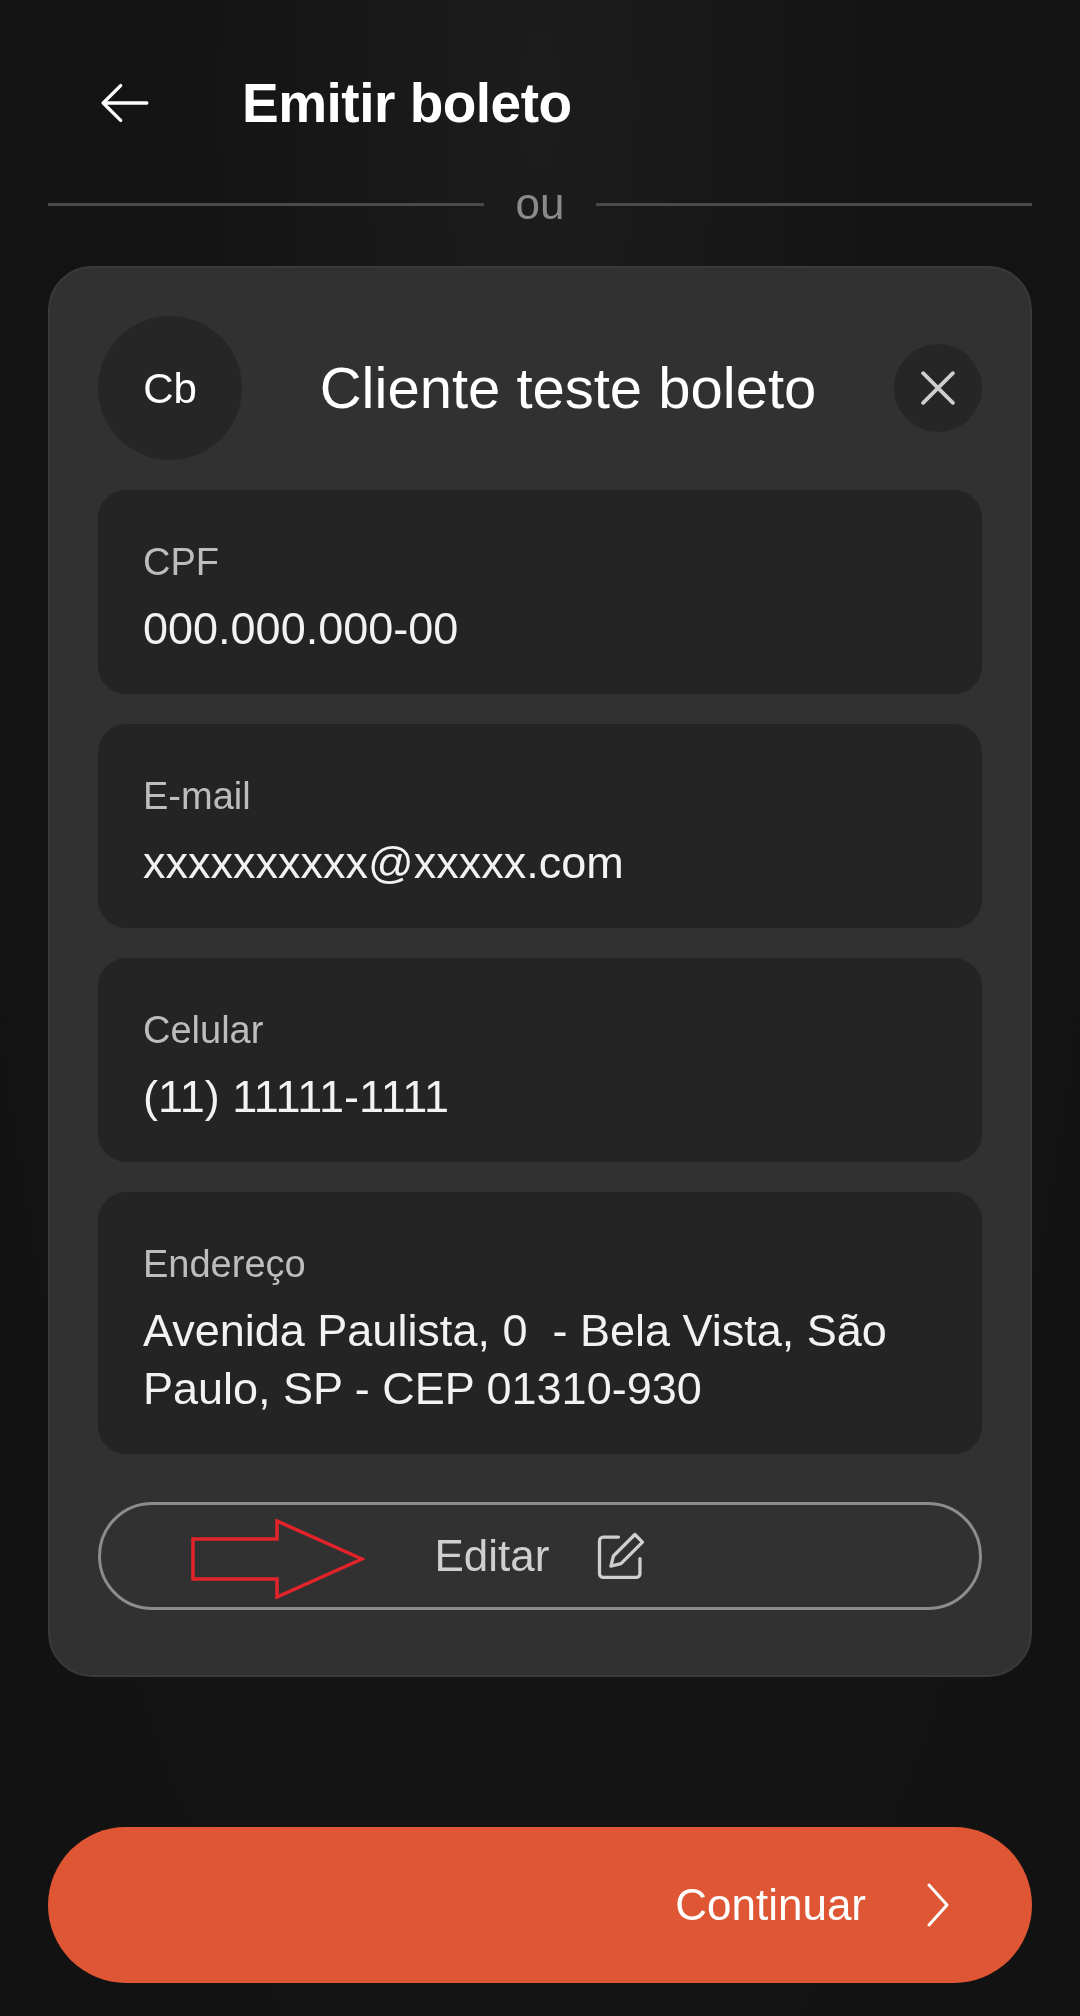 The image size is (1080, 2016). What do you see at coordinates (938, 1905) in the screenshot?
I see `chevron-right-icon` at bounding box center [938, 1905].